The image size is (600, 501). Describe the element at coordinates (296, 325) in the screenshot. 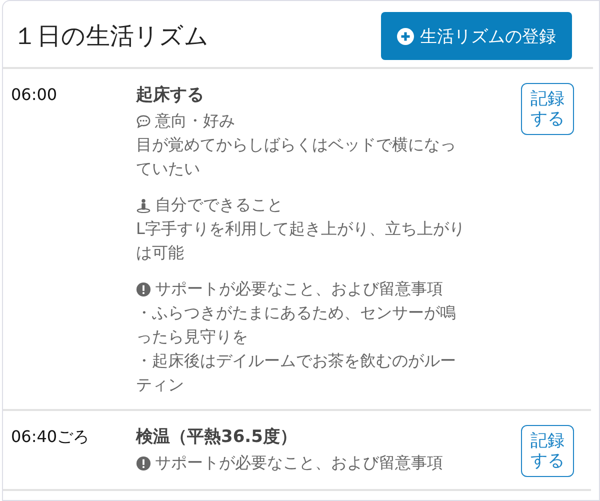

I see `section-text: ・ふらつきがたまにあるため、センサーが鳴ったら見守りを` at that location.